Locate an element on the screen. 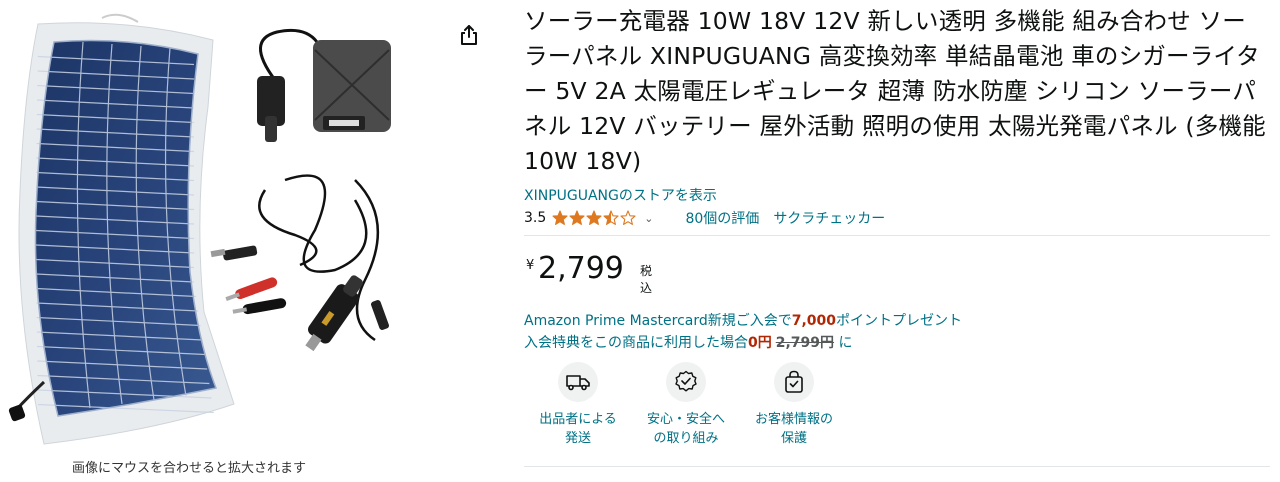 Image resolution: width=1280 pixels, height=482 pixels. promo-benefit-price: 0円 is located at coordinates (760, 343).